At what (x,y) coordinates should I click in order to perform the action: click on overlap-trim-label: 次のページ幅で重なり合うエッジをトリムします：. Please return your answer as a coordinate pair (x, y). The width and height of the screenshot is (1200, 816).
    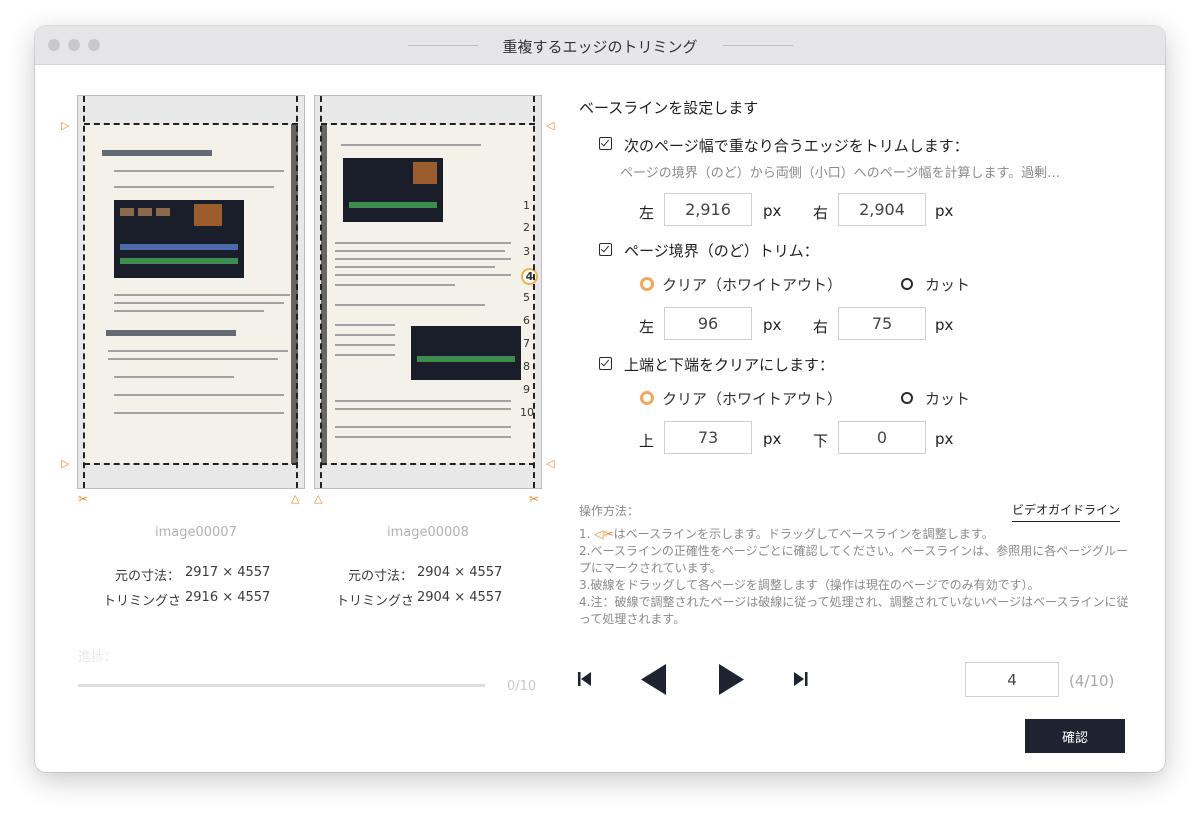
    Looking at the image, I should click on (796, 146).